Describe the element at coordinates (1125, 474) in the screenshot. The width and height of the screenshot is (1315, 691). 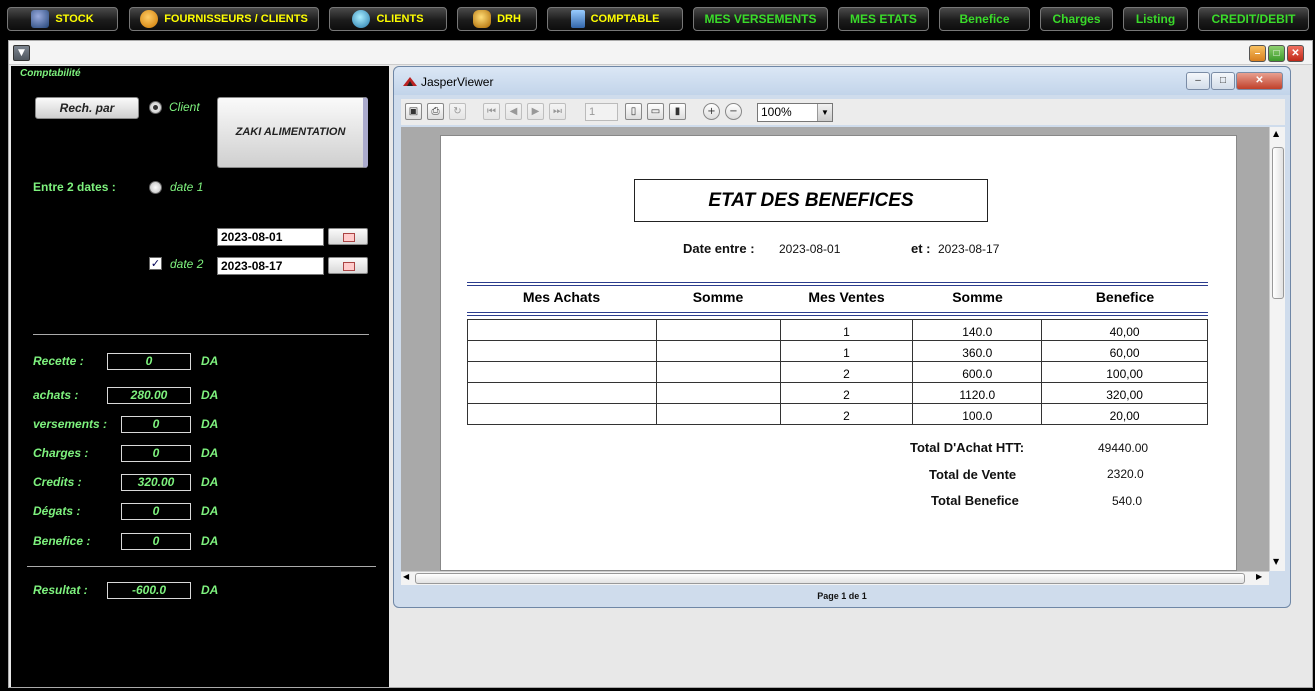
I see `total-vente-value: 2320.0` at that location.